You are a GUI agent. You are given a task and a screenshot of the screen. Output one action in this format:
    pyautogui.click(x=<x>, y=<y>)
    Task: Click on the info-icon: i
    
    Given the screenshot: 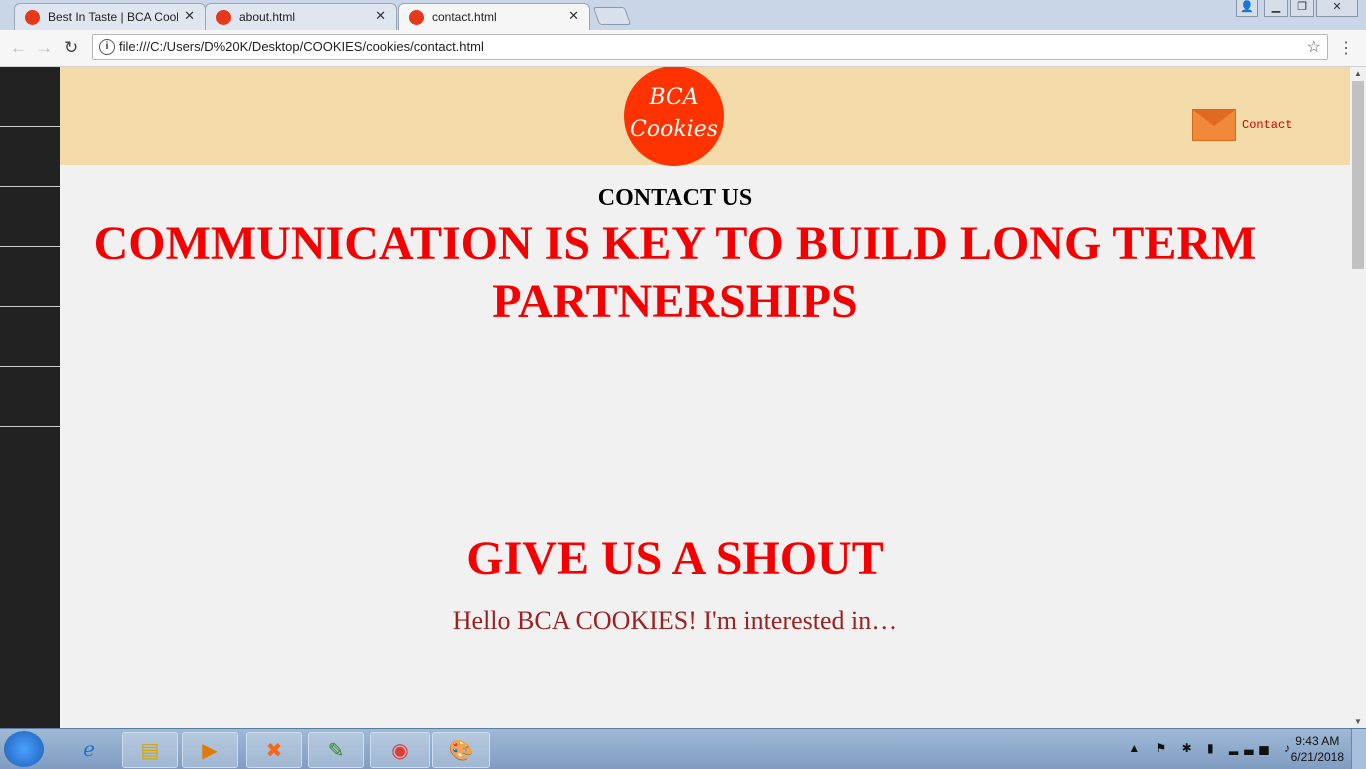 What is the action you would take?
    pyautogui.click(x=107, y=47)
    